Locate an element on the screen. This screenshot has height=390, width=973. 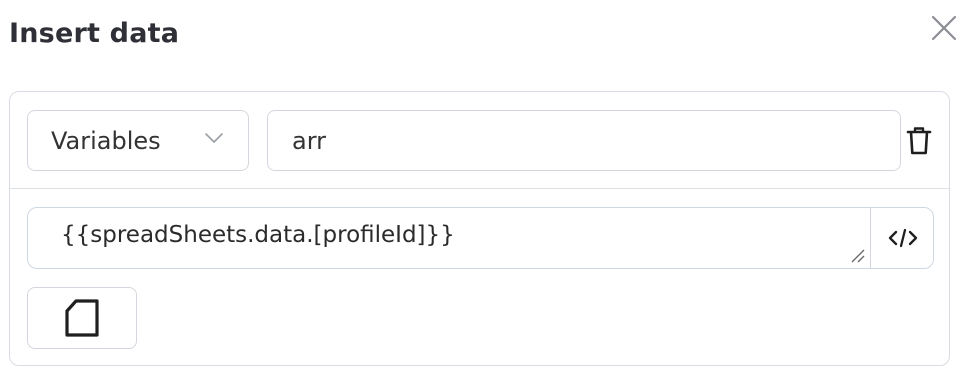
code-icon is located at coordinates (902, 238).